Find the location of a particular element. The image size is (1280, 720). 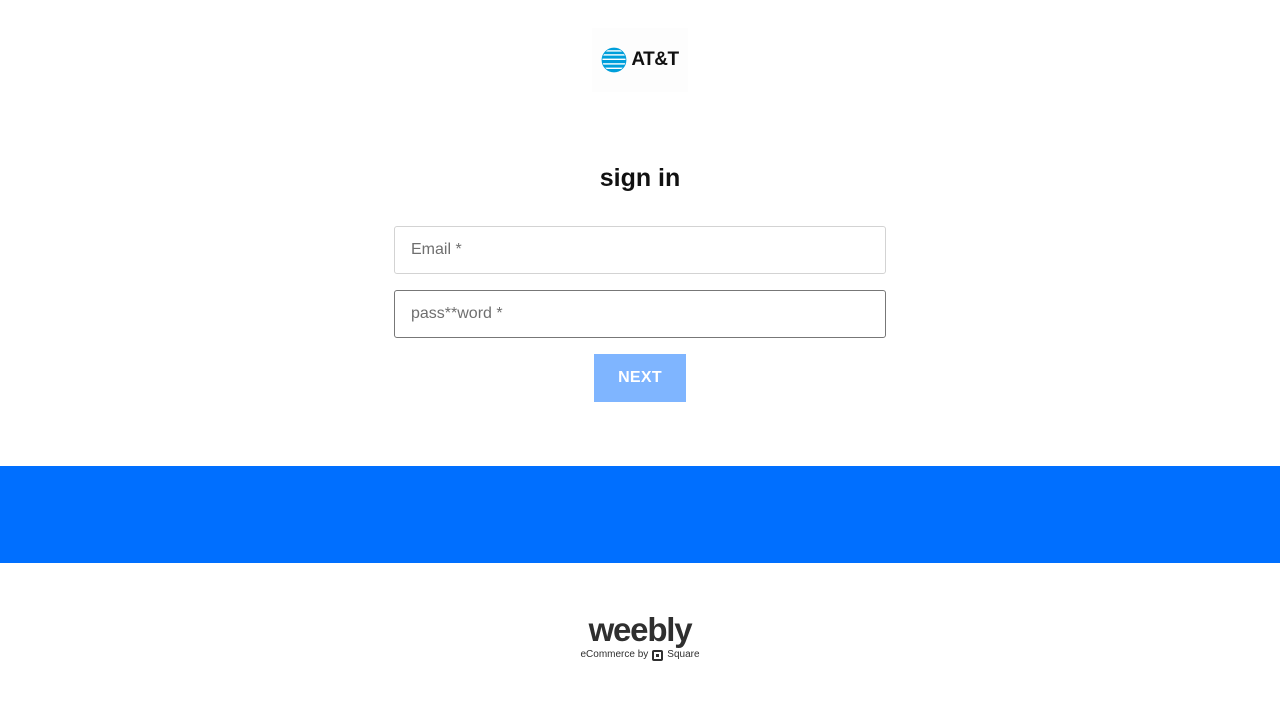

footer-tagline: eCommerce by Square is located at coordinates (640, 655).